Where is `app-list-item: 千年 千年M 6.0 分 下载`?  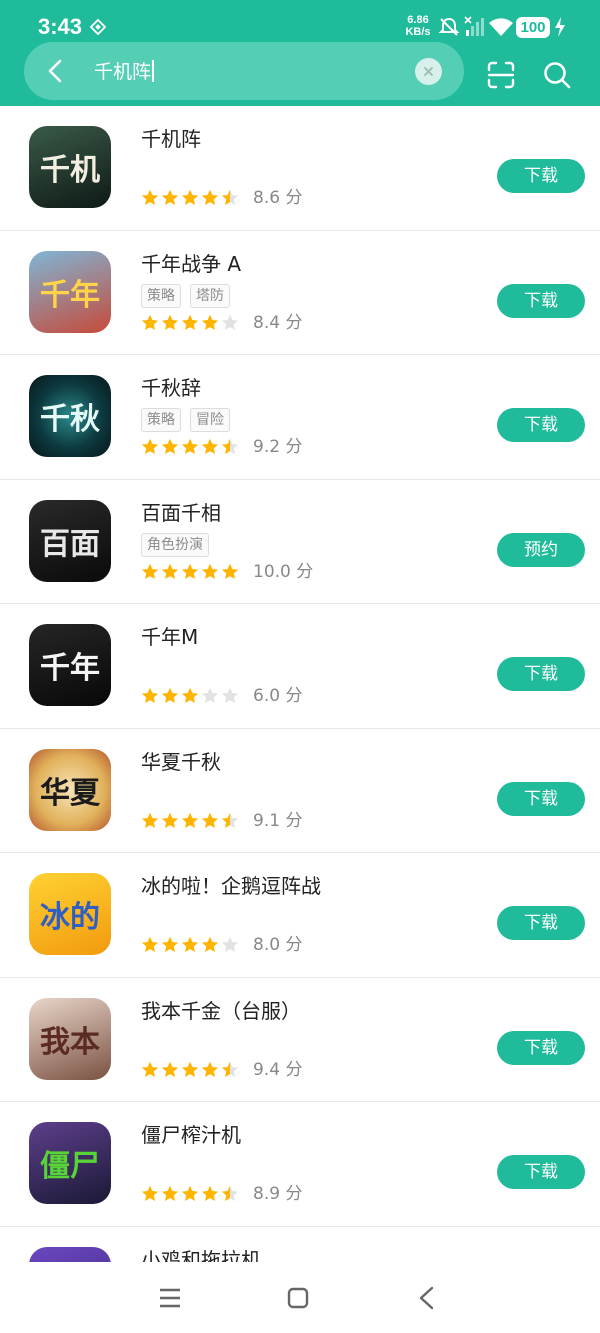 app-list-item: 千年 千年M 6.0 分 下载 is located at coordinates (300, 666).